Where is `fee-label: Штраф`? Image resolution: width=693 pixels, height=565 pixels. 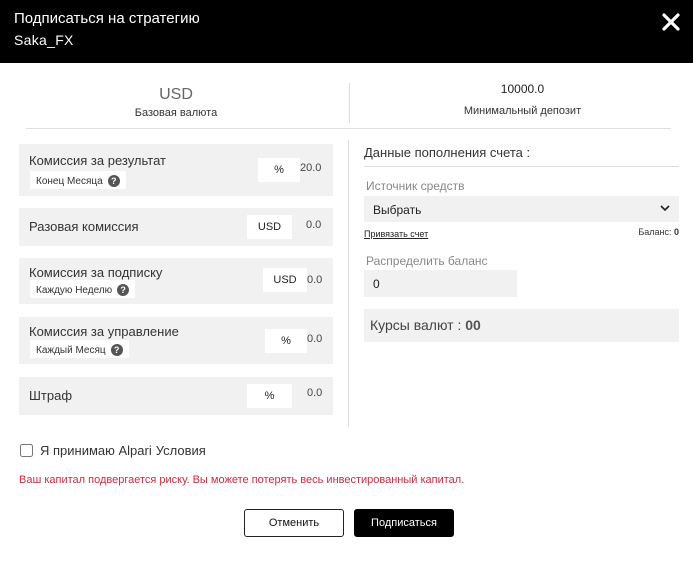 fee-label: Штраф is located at coordinates (51, 395).